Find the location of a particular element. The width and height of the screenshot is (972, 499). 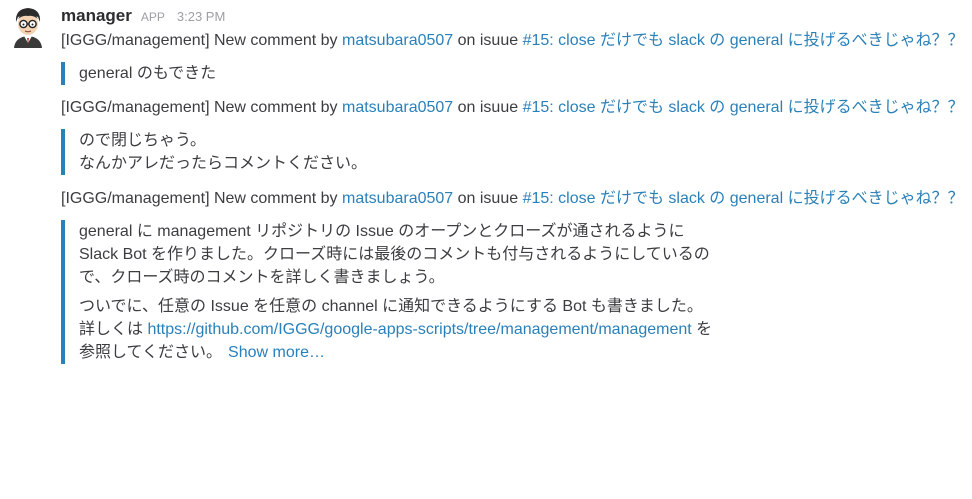

comment-quote: ので閉じちゃう。 なんかアレだったらコメントください。 is located at coordinates (390, 152).